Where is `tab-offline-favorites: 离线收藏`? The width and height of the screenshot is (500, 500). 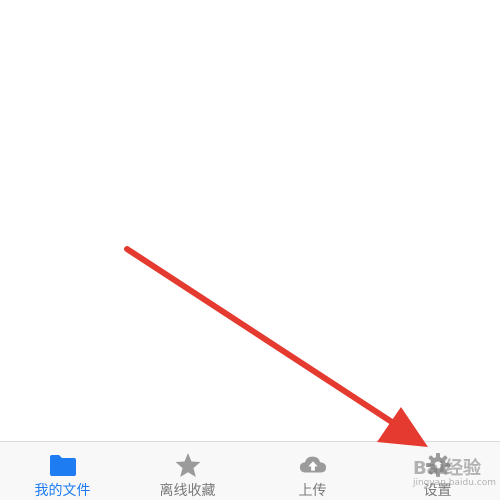
tab-offline-favorites: 离线收藏 is located at coordinates (187, 471).